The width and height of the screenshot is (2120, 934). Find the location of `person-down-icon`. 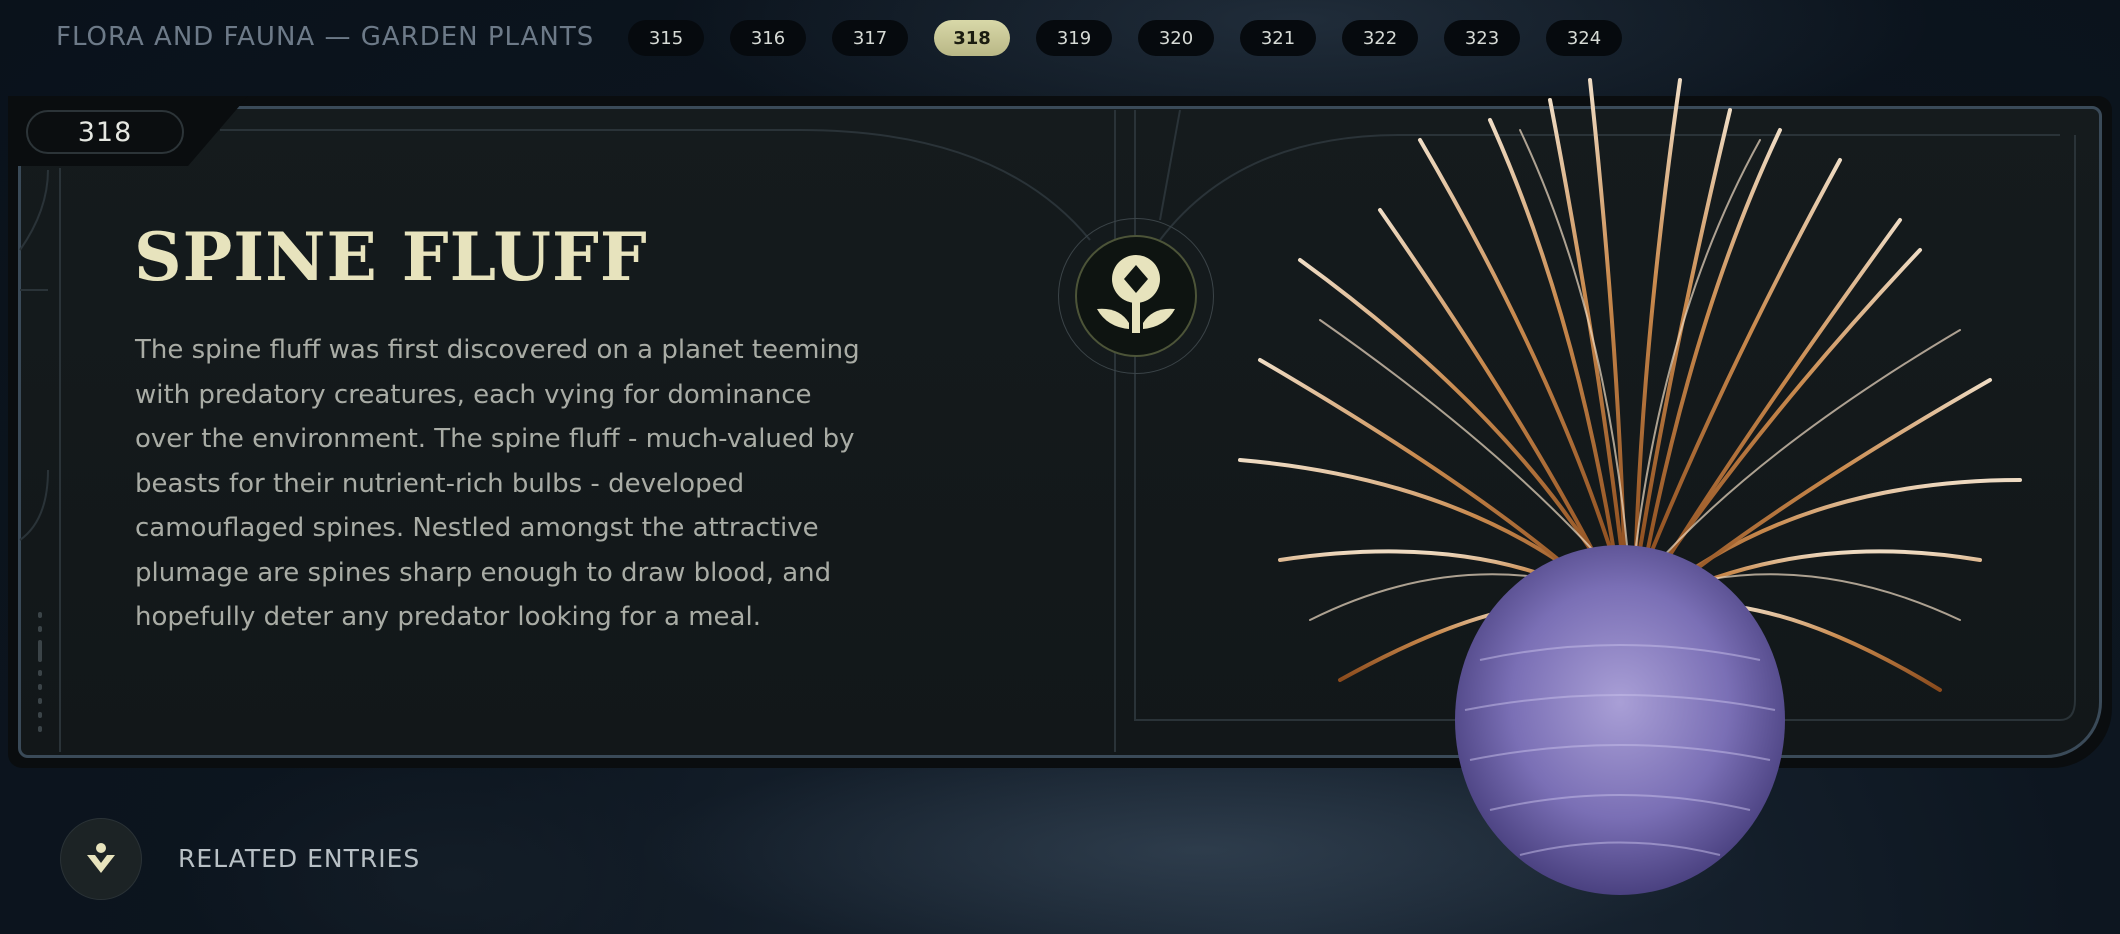

person-down-icon is located at coordinates (101, 858).